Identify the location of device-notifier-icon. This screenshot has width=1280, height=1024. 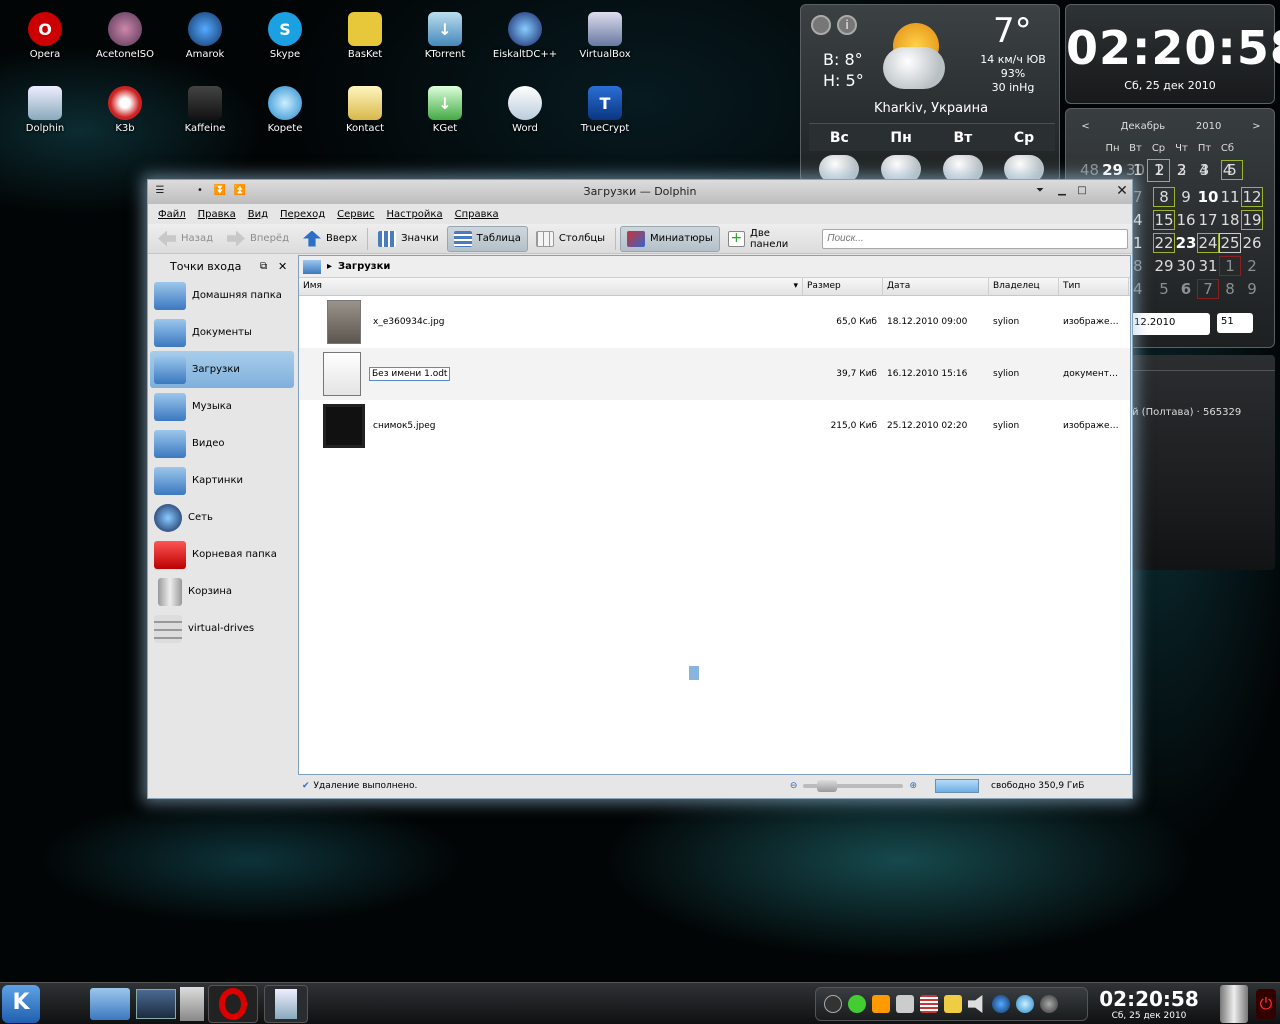
(1049, 1004).